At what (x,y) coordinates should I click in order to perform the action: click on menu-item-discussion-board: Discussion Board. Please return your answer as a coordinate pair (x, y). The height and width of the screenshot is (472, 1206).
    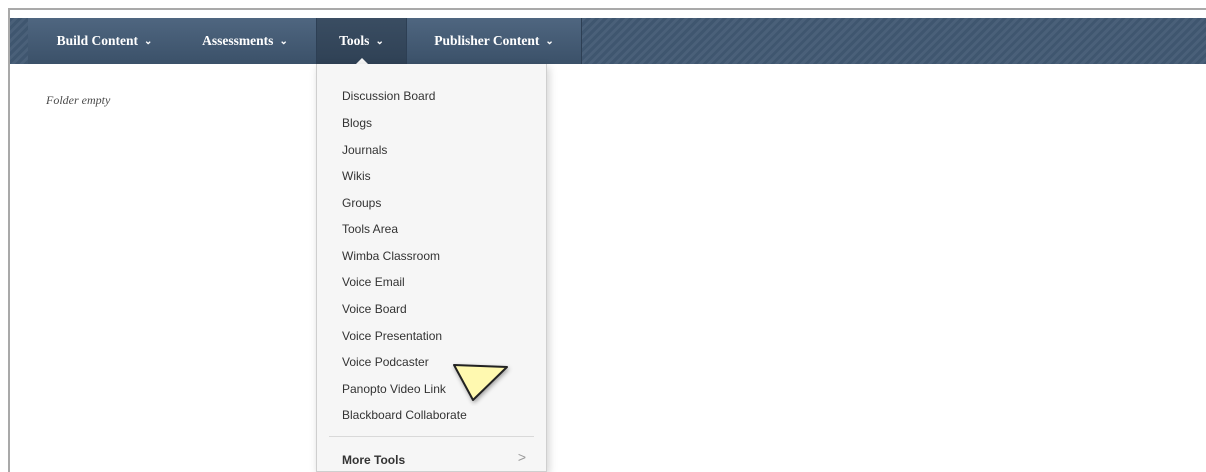
    Looking at the image, I should click on (388, 96).